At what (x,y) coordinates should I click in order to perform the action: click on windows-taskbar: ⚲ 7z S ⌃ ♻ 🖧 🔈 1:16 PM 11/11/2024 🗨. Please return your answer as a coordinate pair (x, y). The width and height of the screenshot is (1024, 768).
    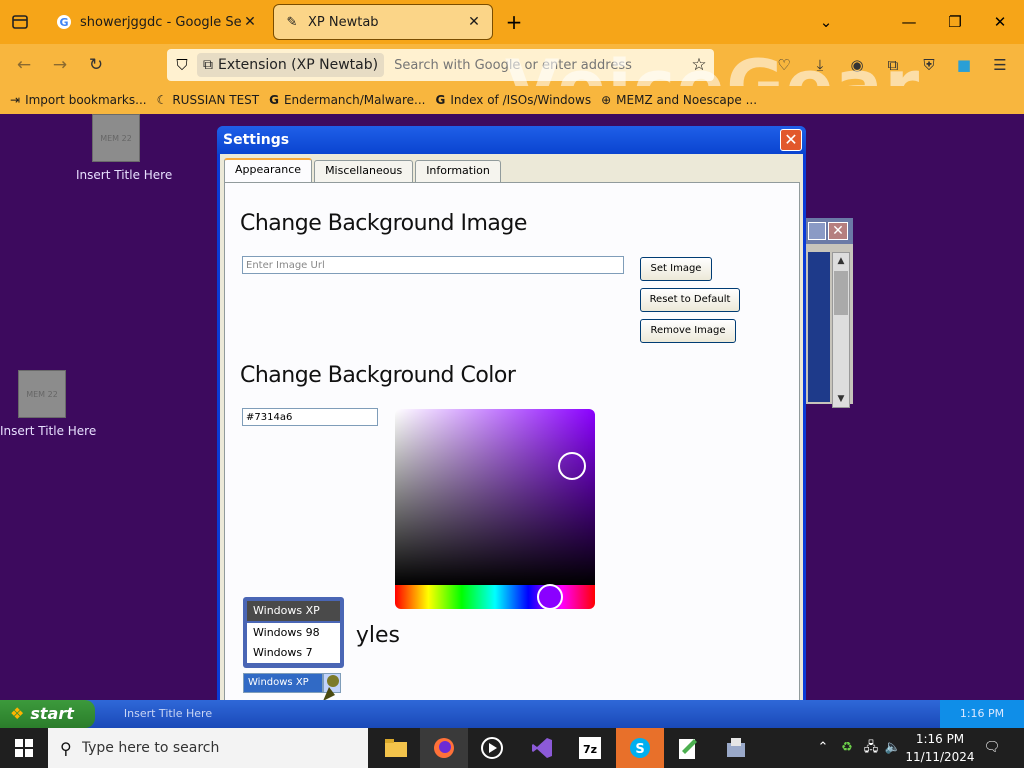
    Looking at the image, I should click on (512, 748).